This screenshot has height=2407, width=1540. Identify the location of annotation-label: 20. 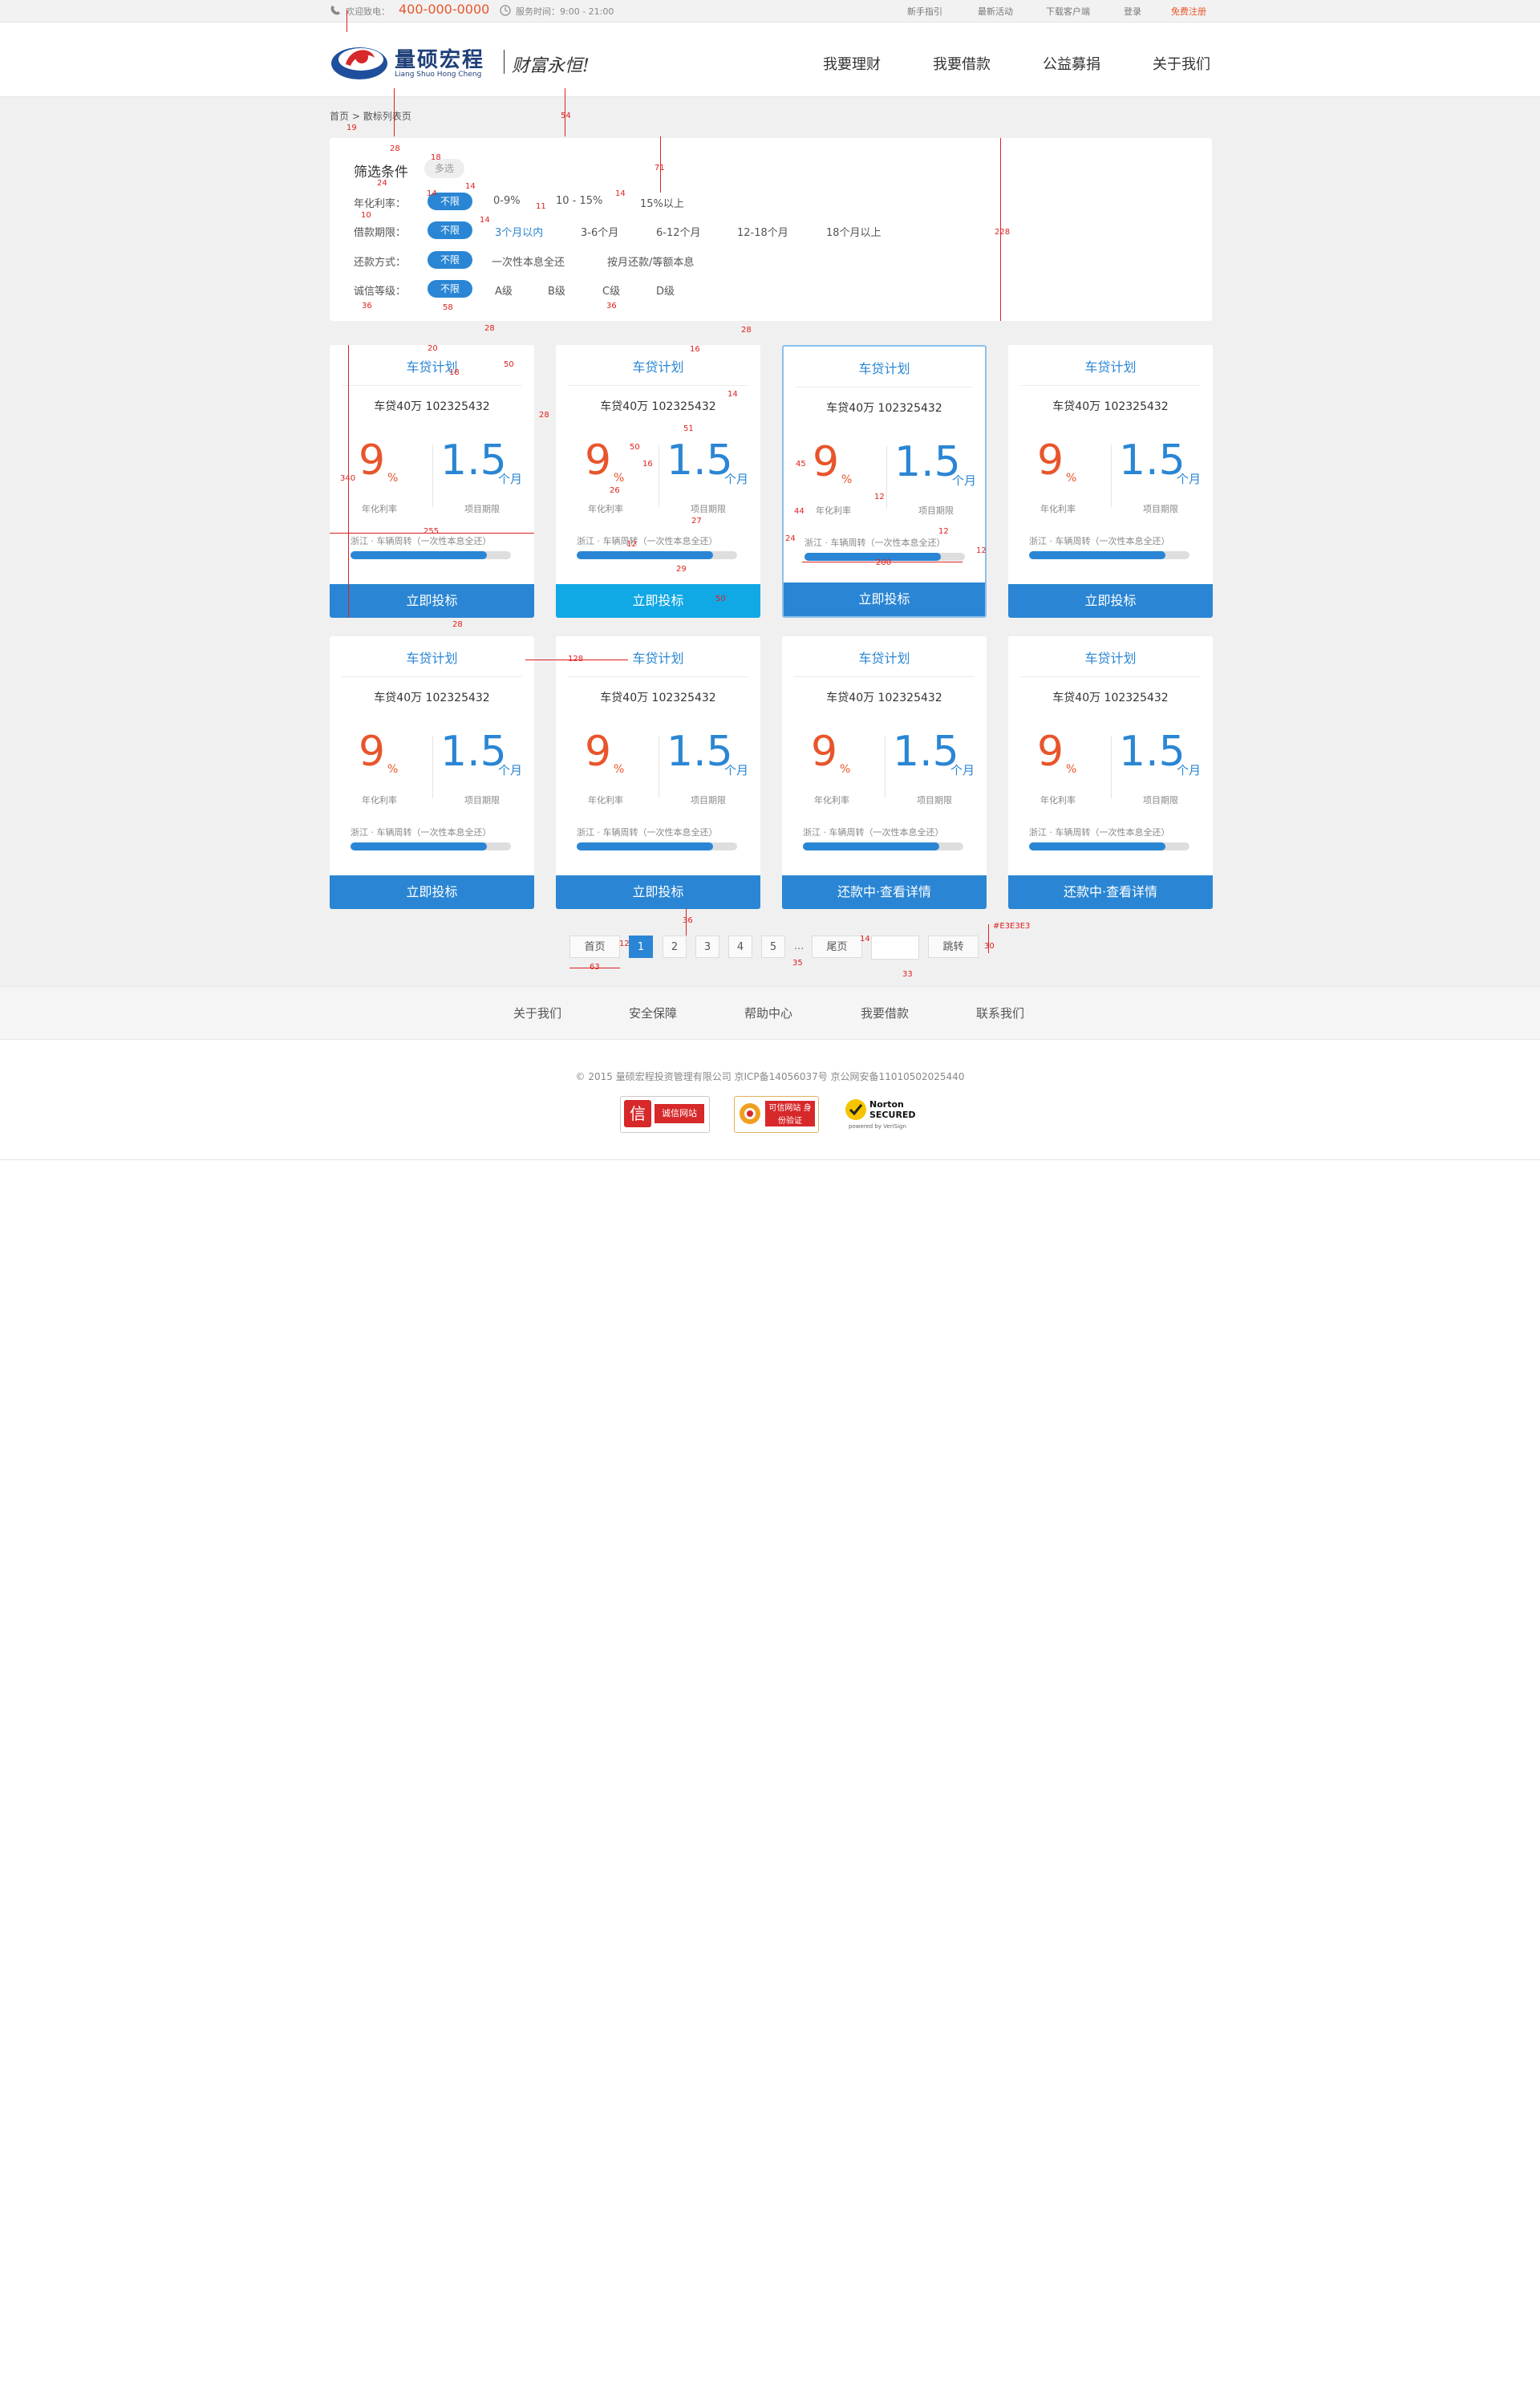
(433, 349).